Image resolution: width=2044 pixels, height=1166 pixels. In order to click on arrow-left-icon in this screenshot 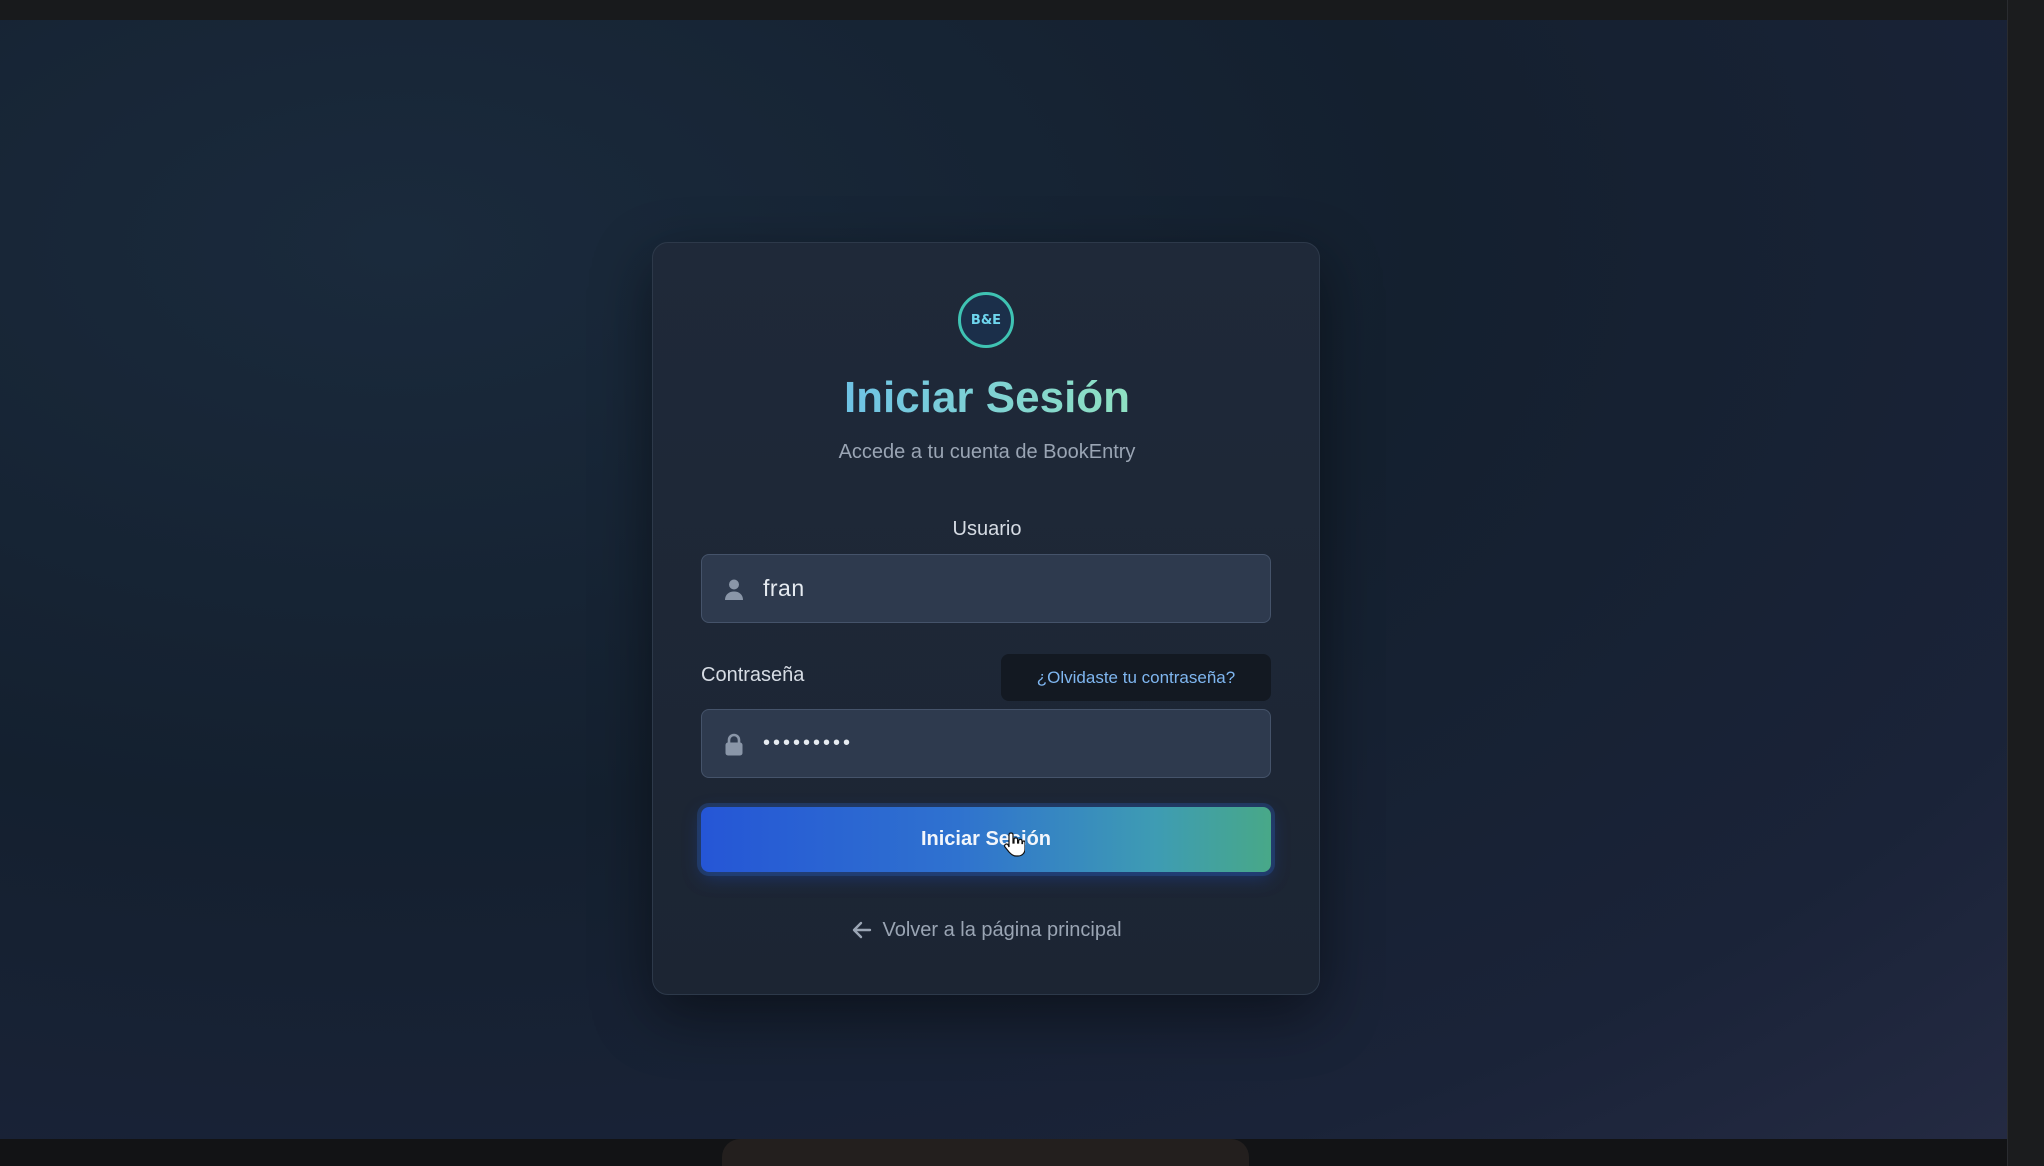, I will do `click(862, 930)`.